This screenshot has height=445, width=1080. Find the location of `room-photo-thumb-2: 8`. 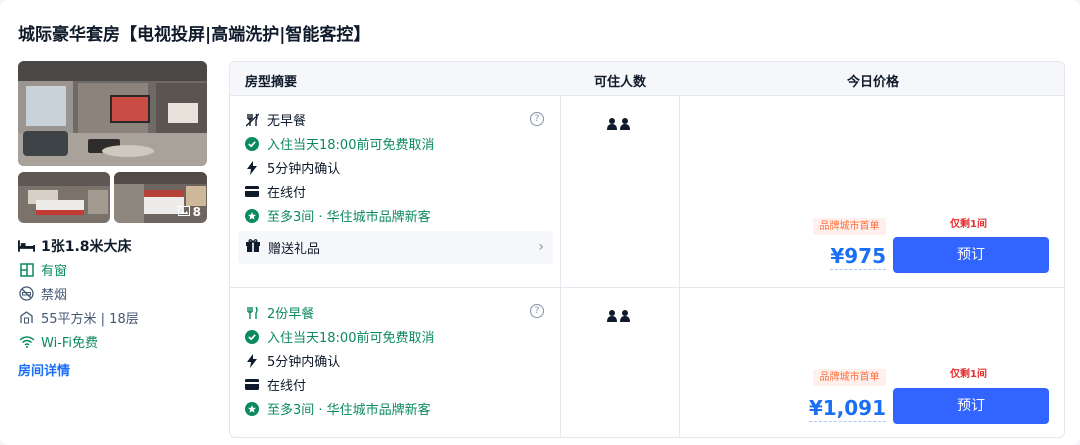

room-photo-thumb-2: 8 is located at coordinates (160, 197).